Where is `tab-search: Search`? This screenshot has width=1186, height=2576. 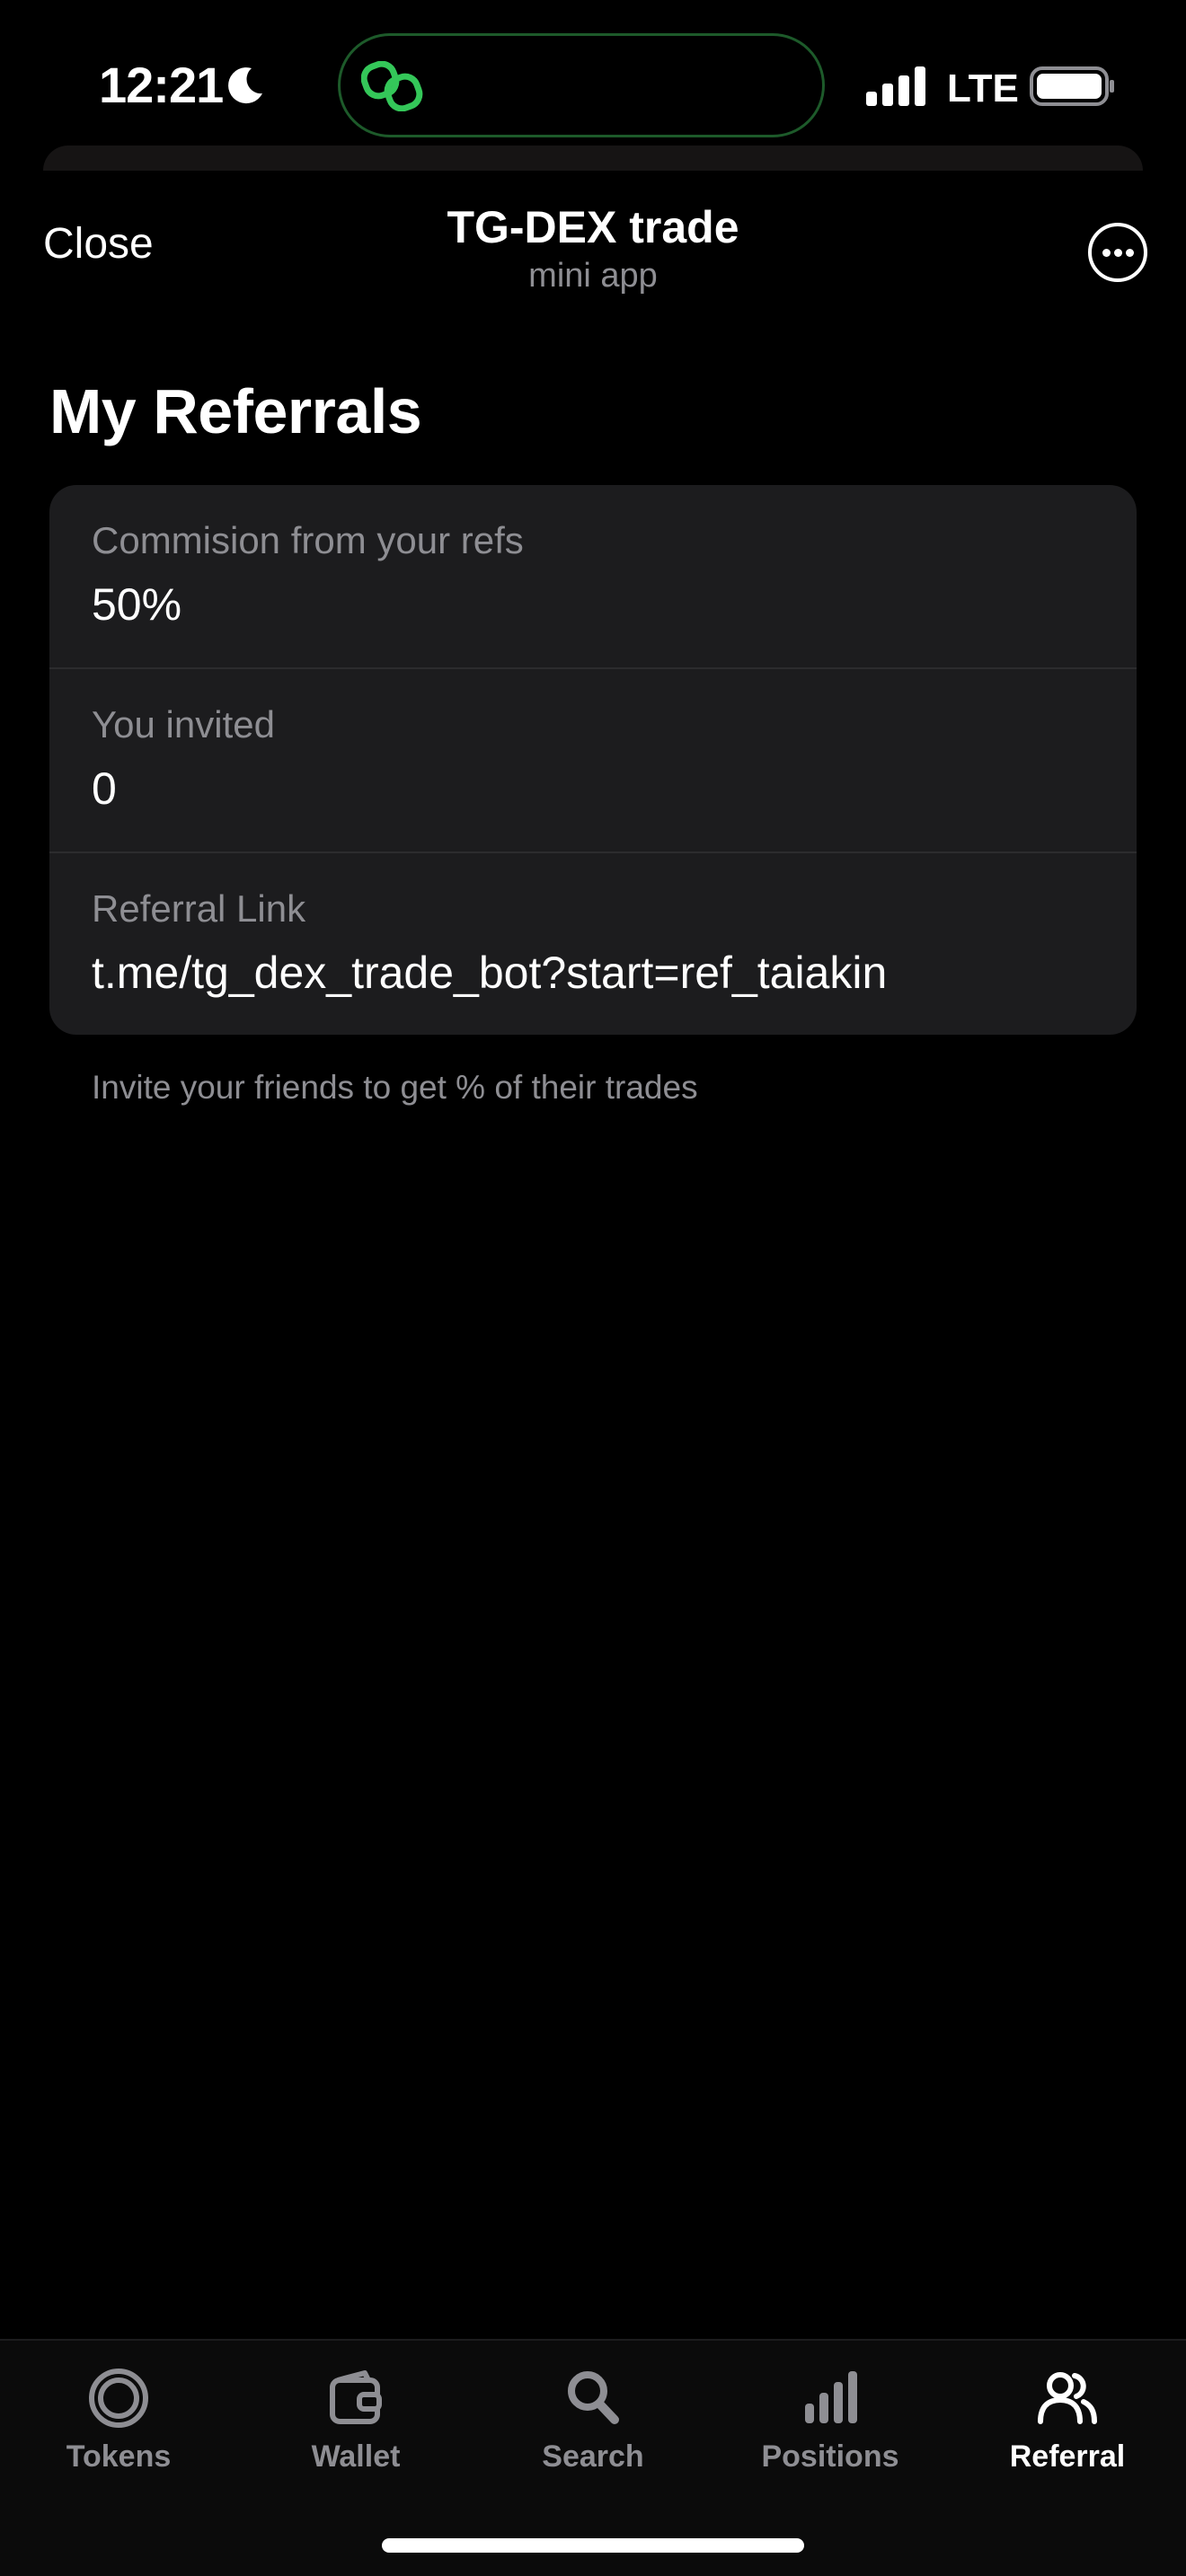 tab-search: Search is located at coordinates (593, 2421).